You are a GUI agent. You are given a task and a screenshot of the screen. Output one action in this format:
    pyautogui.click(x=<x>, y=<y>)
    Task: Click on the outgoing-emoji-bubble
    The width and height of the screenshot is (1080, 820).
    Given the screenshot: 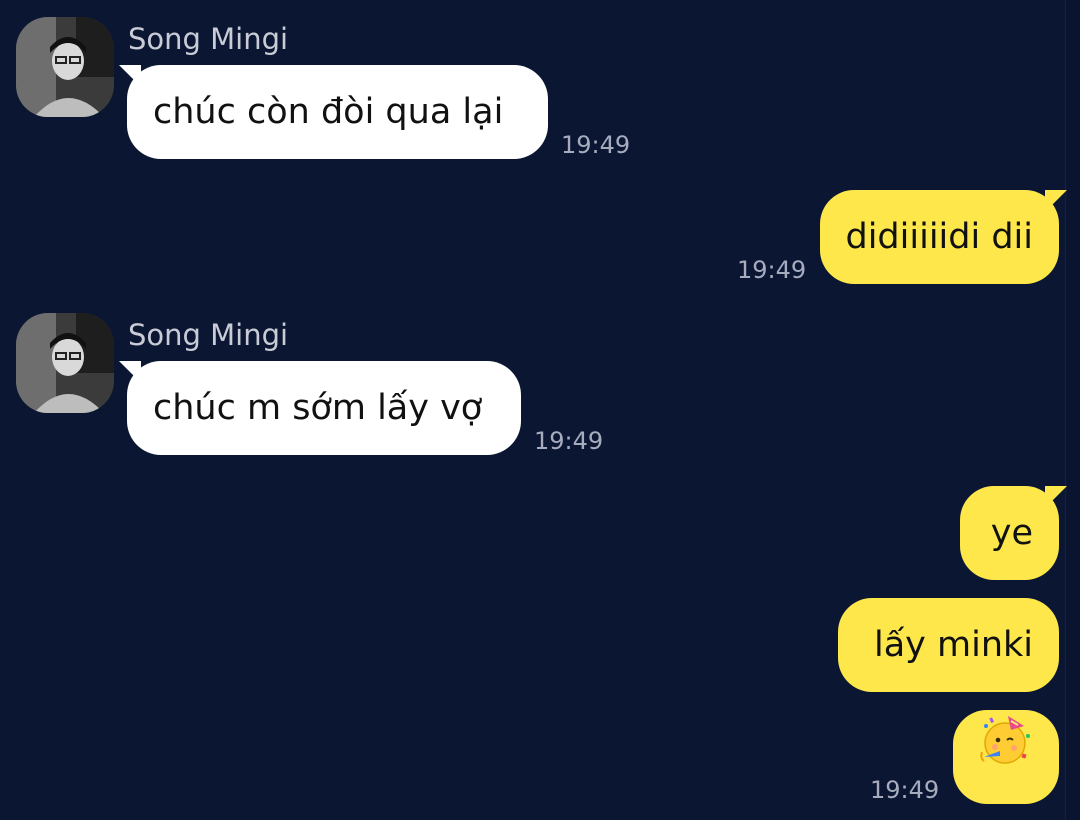 What is the action you would take?
    pyautogui.click(x=1006, y=757)
    